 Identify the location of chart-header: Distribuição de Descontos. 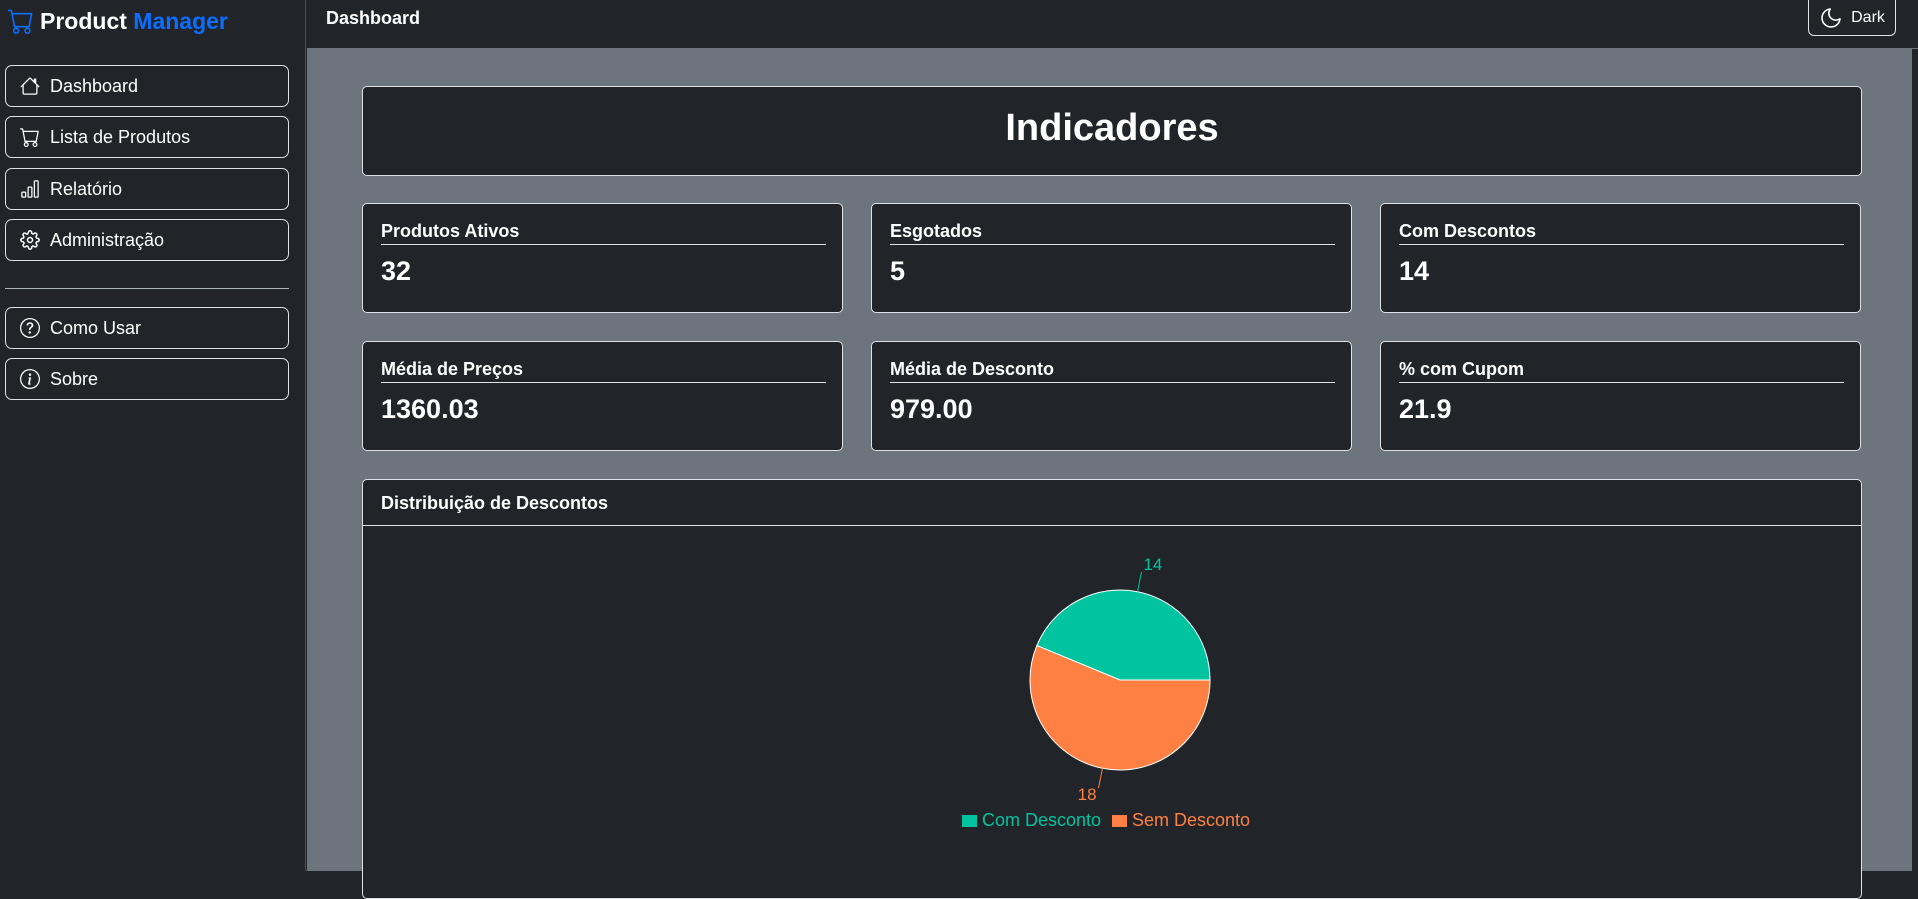
(1112, 503).